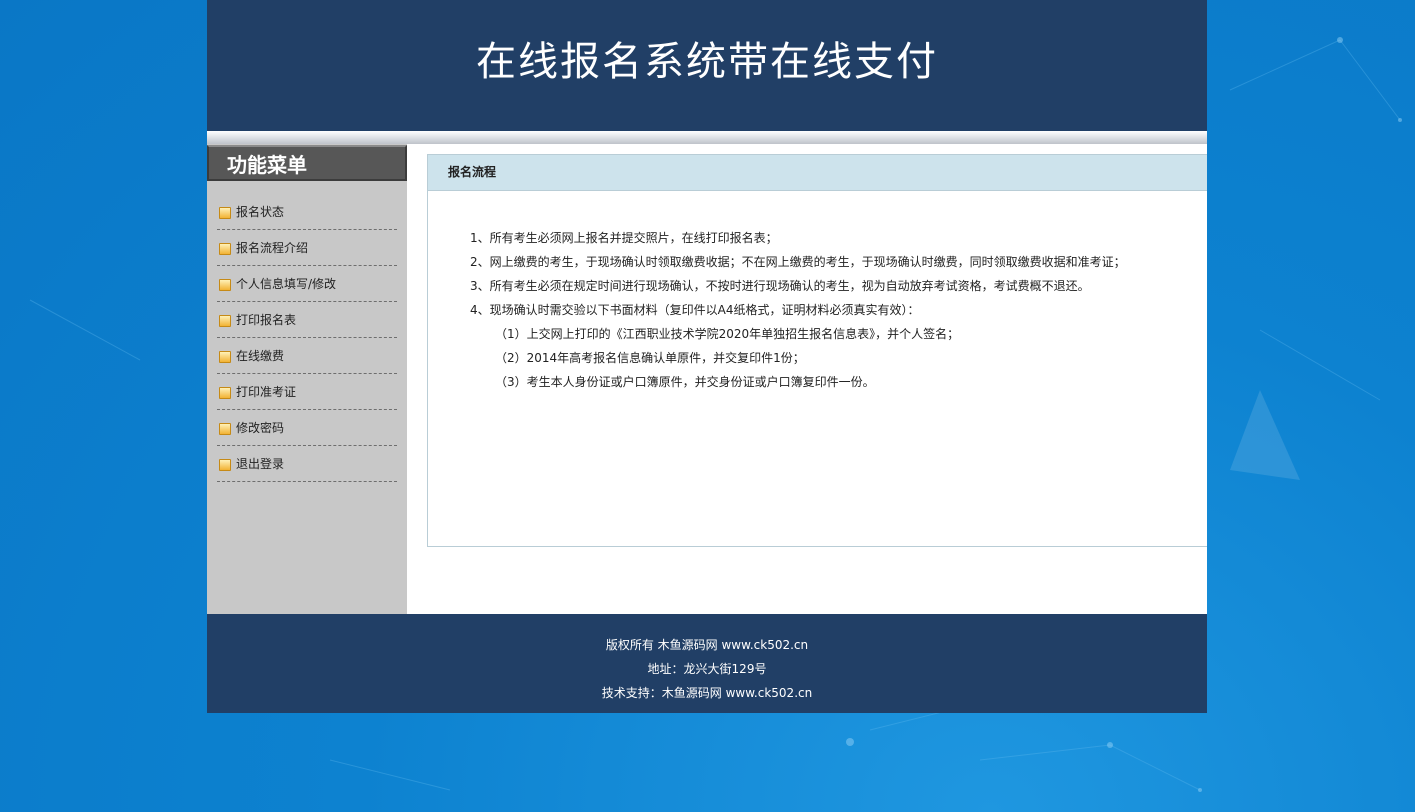 The height and width of the screenshot is (812, 1415). I want to click on sidebar-item-label: 在线缴费, so click(260, 356).